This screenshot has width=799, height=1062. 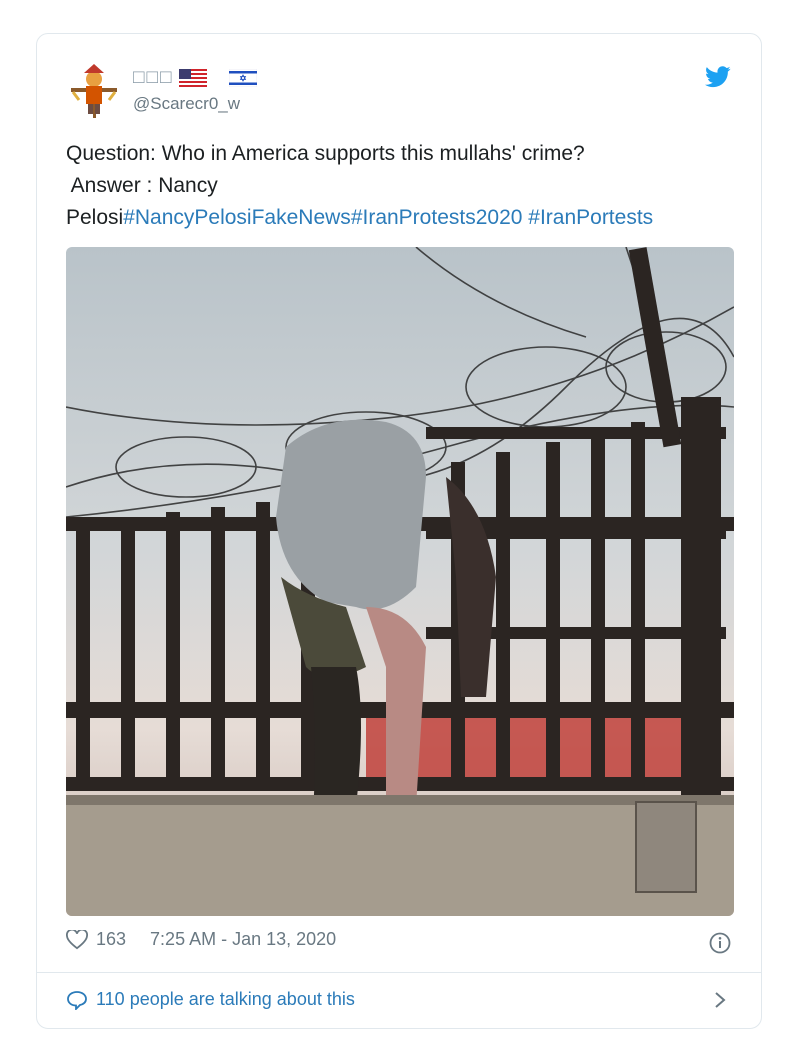 I want to click on us-flag-icon, so click(x=193, y=78).